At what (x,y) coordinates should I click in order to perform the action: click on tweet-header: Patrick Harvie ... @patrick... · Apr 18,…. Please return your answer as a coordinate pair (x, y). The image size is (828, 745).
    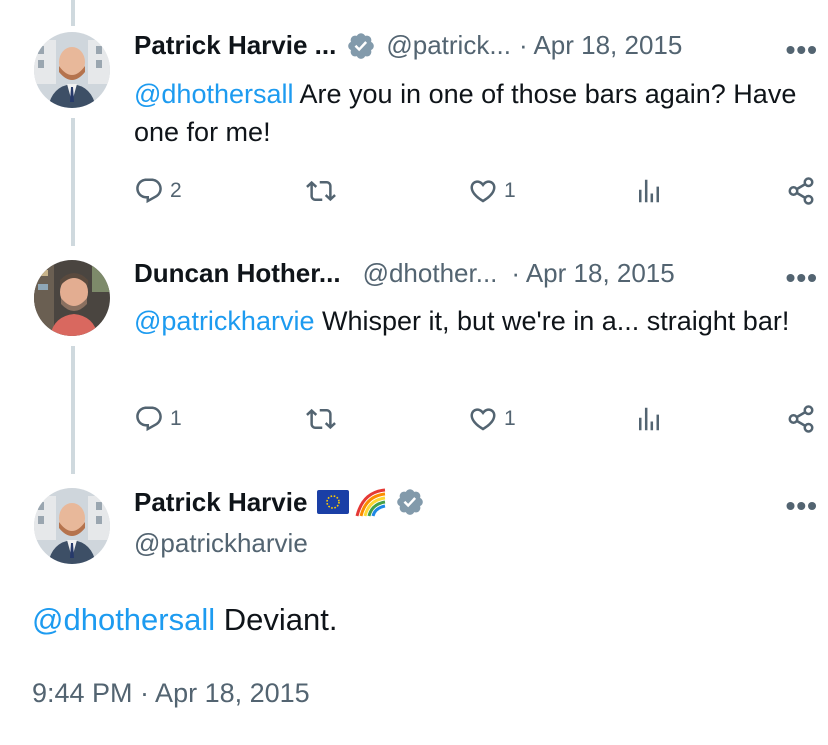
    Looking at the image, I should click on (408, 45).